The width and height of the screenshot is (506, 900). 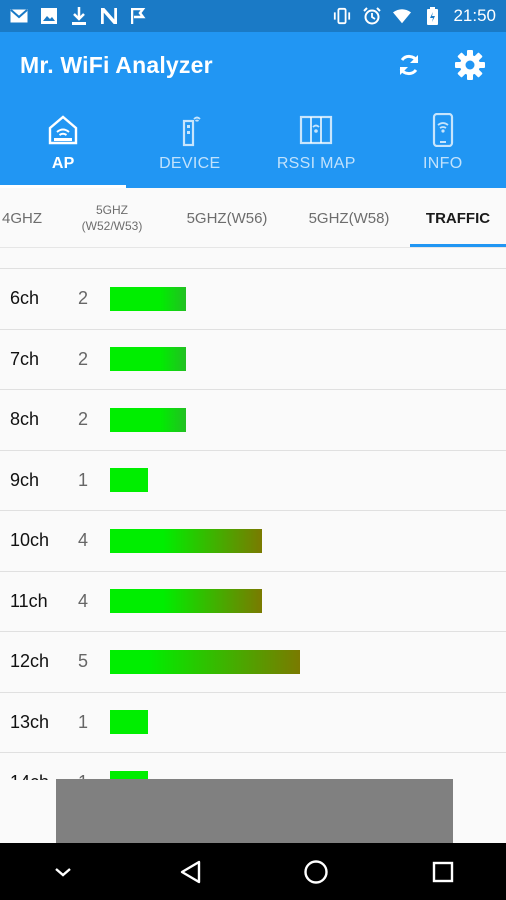 What do you see at coordinates (63, 871) in the screenshot?
I see `chevron-down-icon` at bounding box center [63, 871].